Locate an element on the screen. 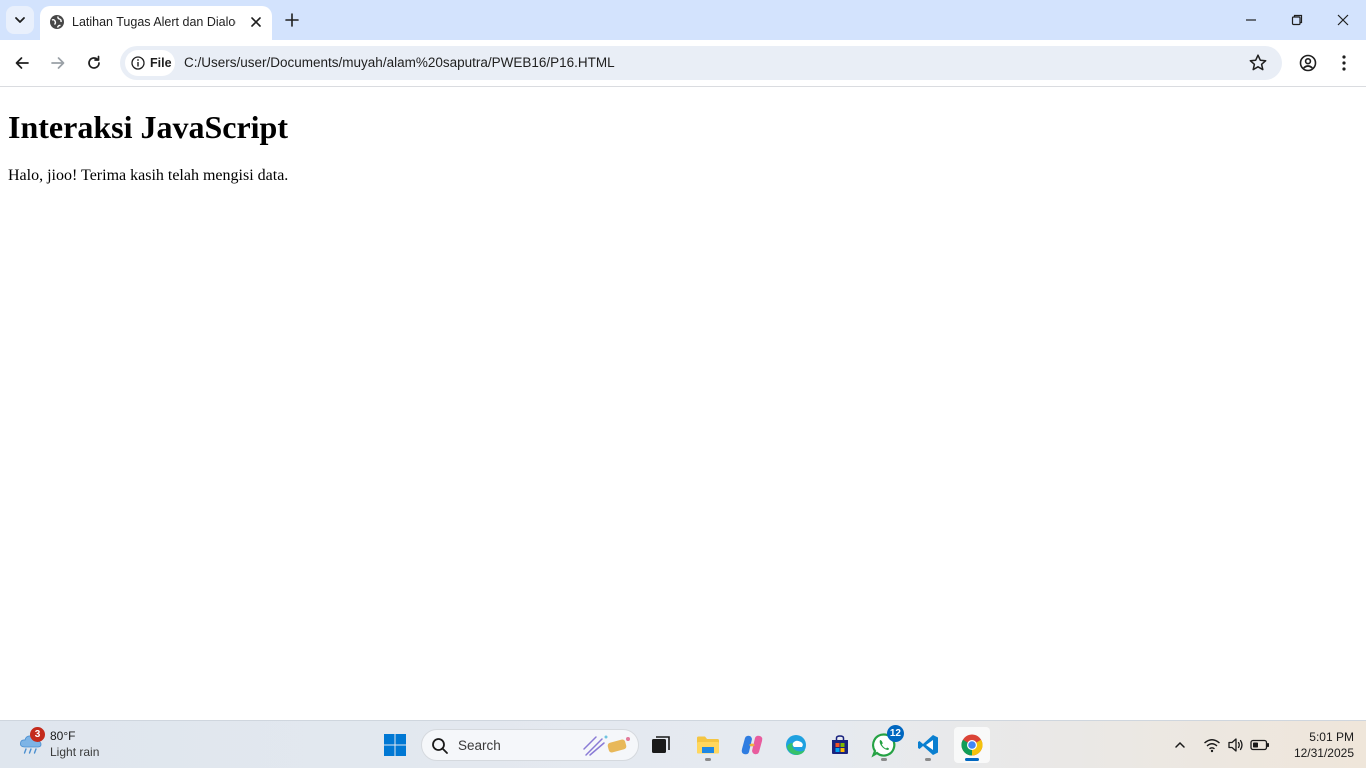 Image resolution: width=1366 pixels, height=768 pixels. window-close-button is located at coordinates (1343, 20).